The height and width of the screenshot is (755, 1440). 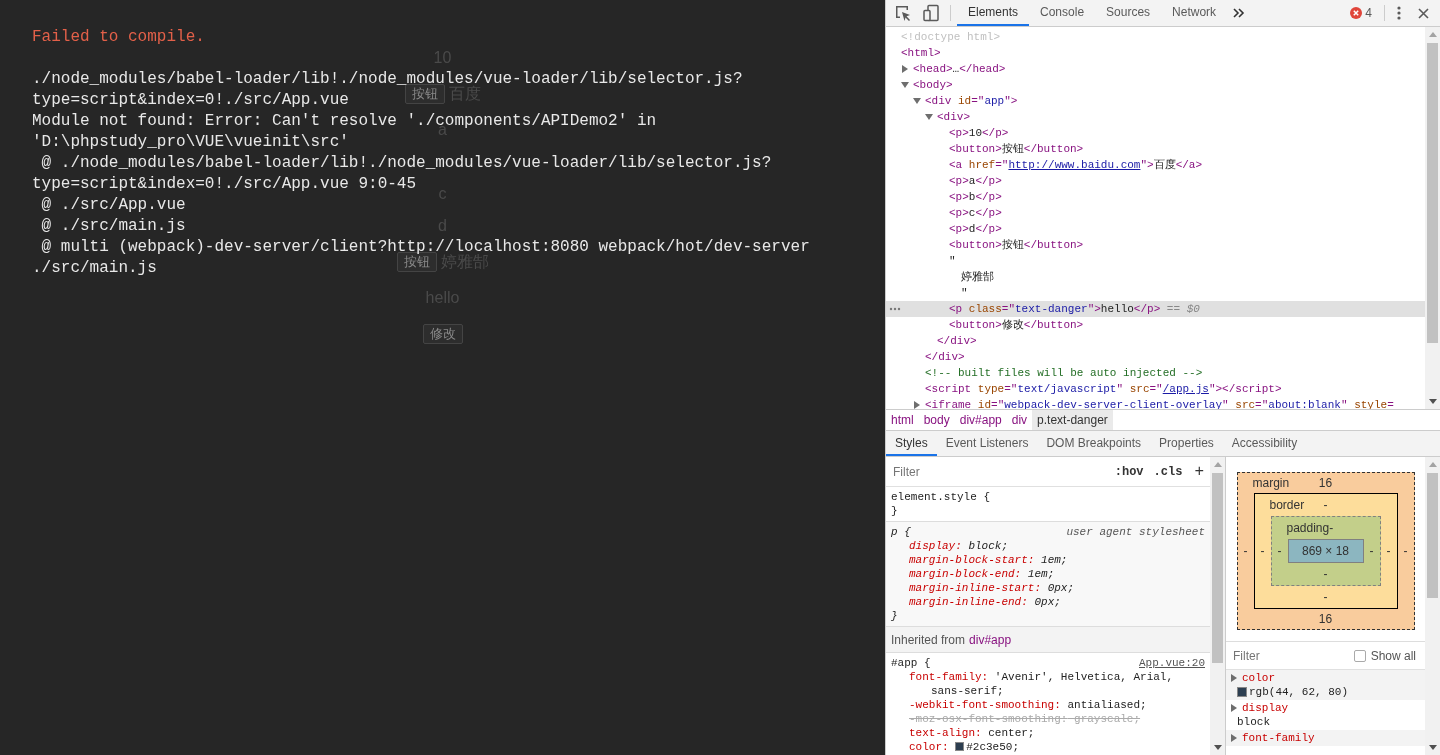 What do you see at coordinates (901, 532) in the screenshot?
I see `css-selector: p {` at bounding box center [901, 532].